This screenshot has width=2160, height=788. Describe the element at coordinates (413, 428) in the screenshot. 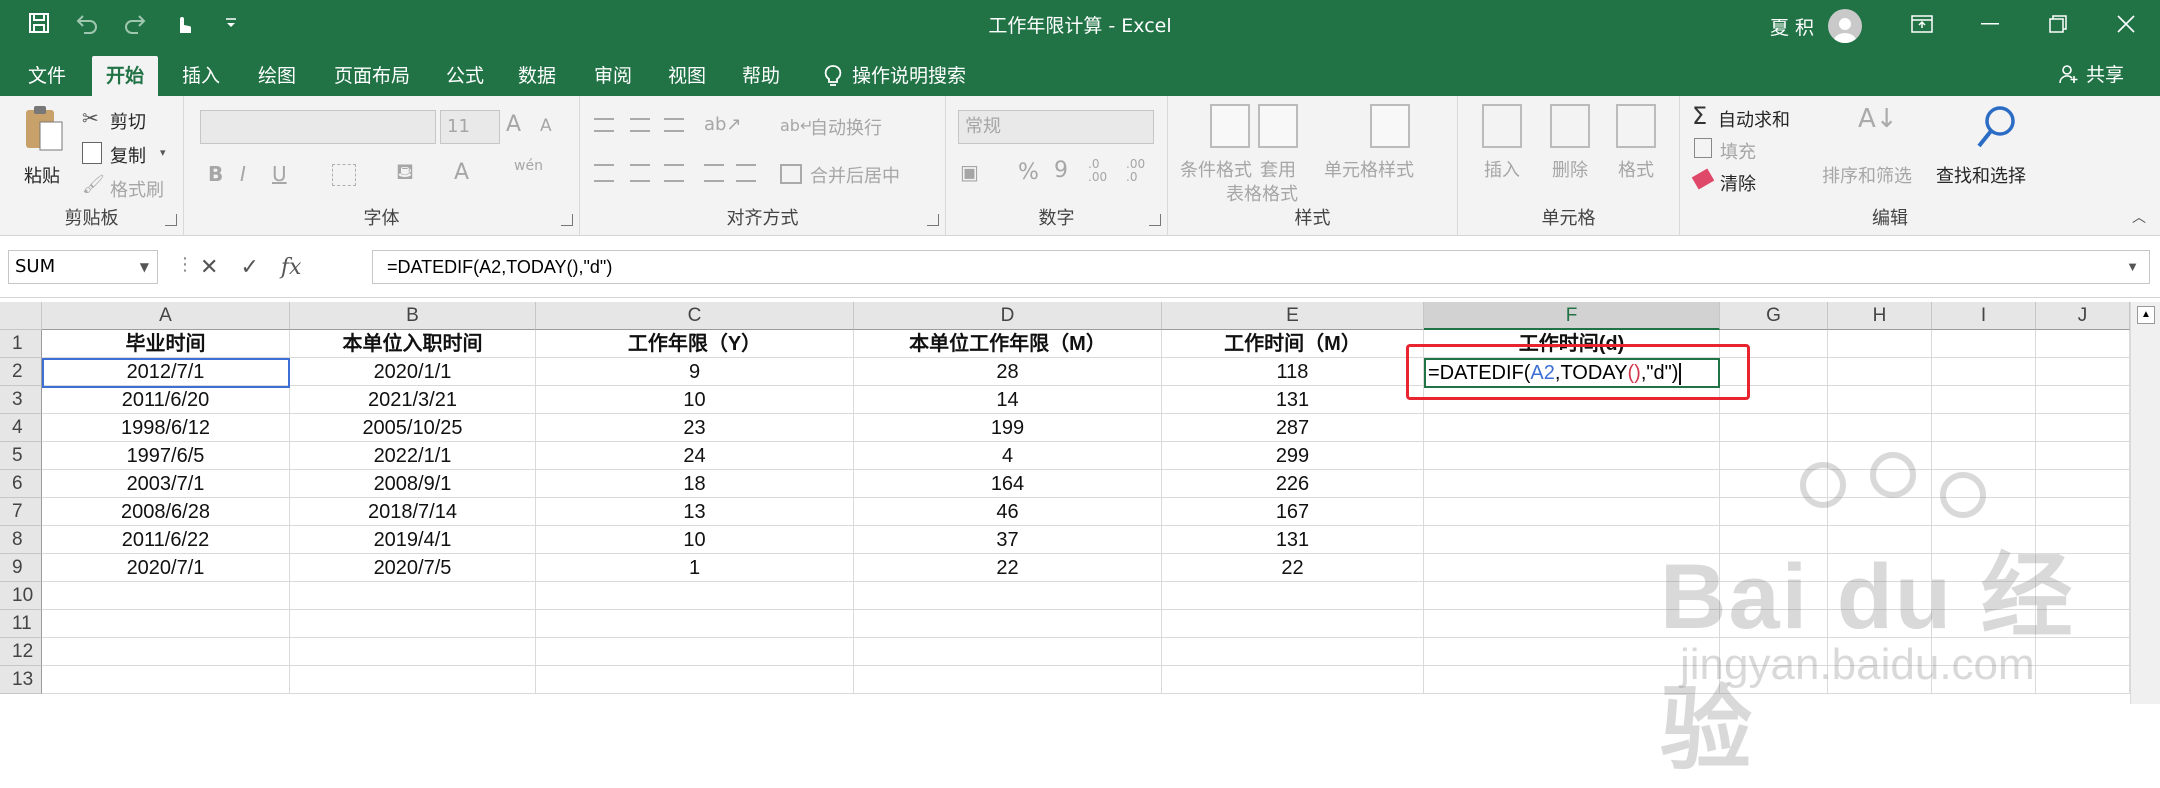

I see `table-cell: 2005/10/25` at that location.